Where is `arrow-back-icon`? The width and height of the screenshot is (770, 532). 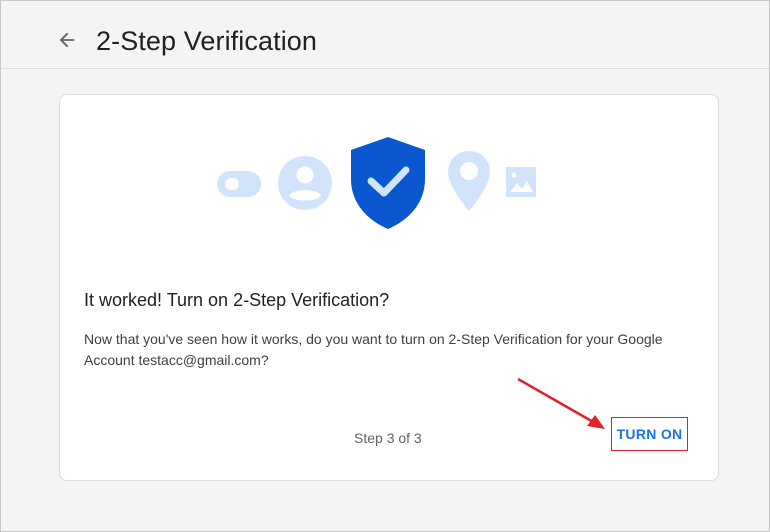 arrow-back-icon is located at coordinates (67, 40).